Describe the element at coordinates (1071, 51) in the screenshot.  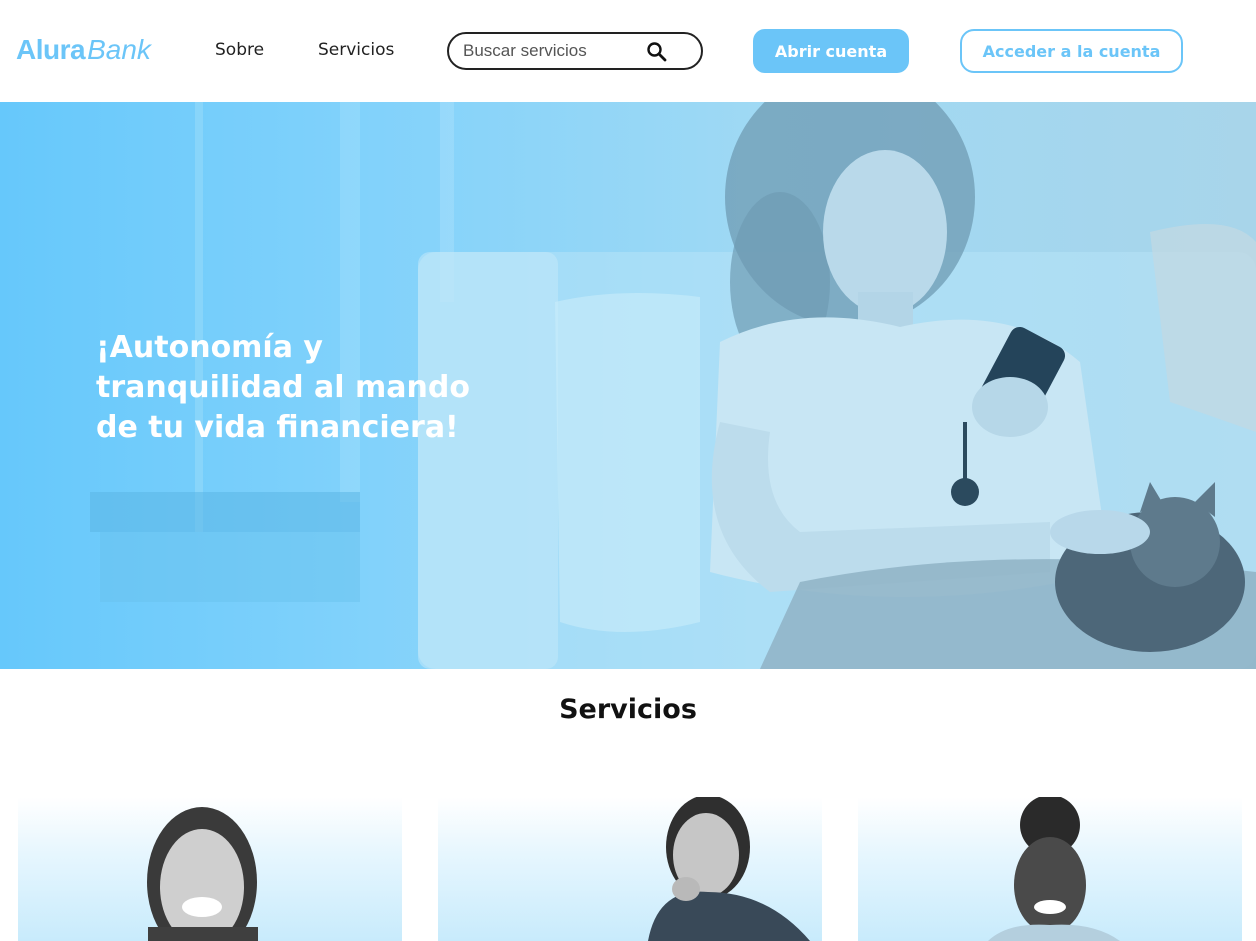
I see `login-button: Acceder a la cuenta` at that location.